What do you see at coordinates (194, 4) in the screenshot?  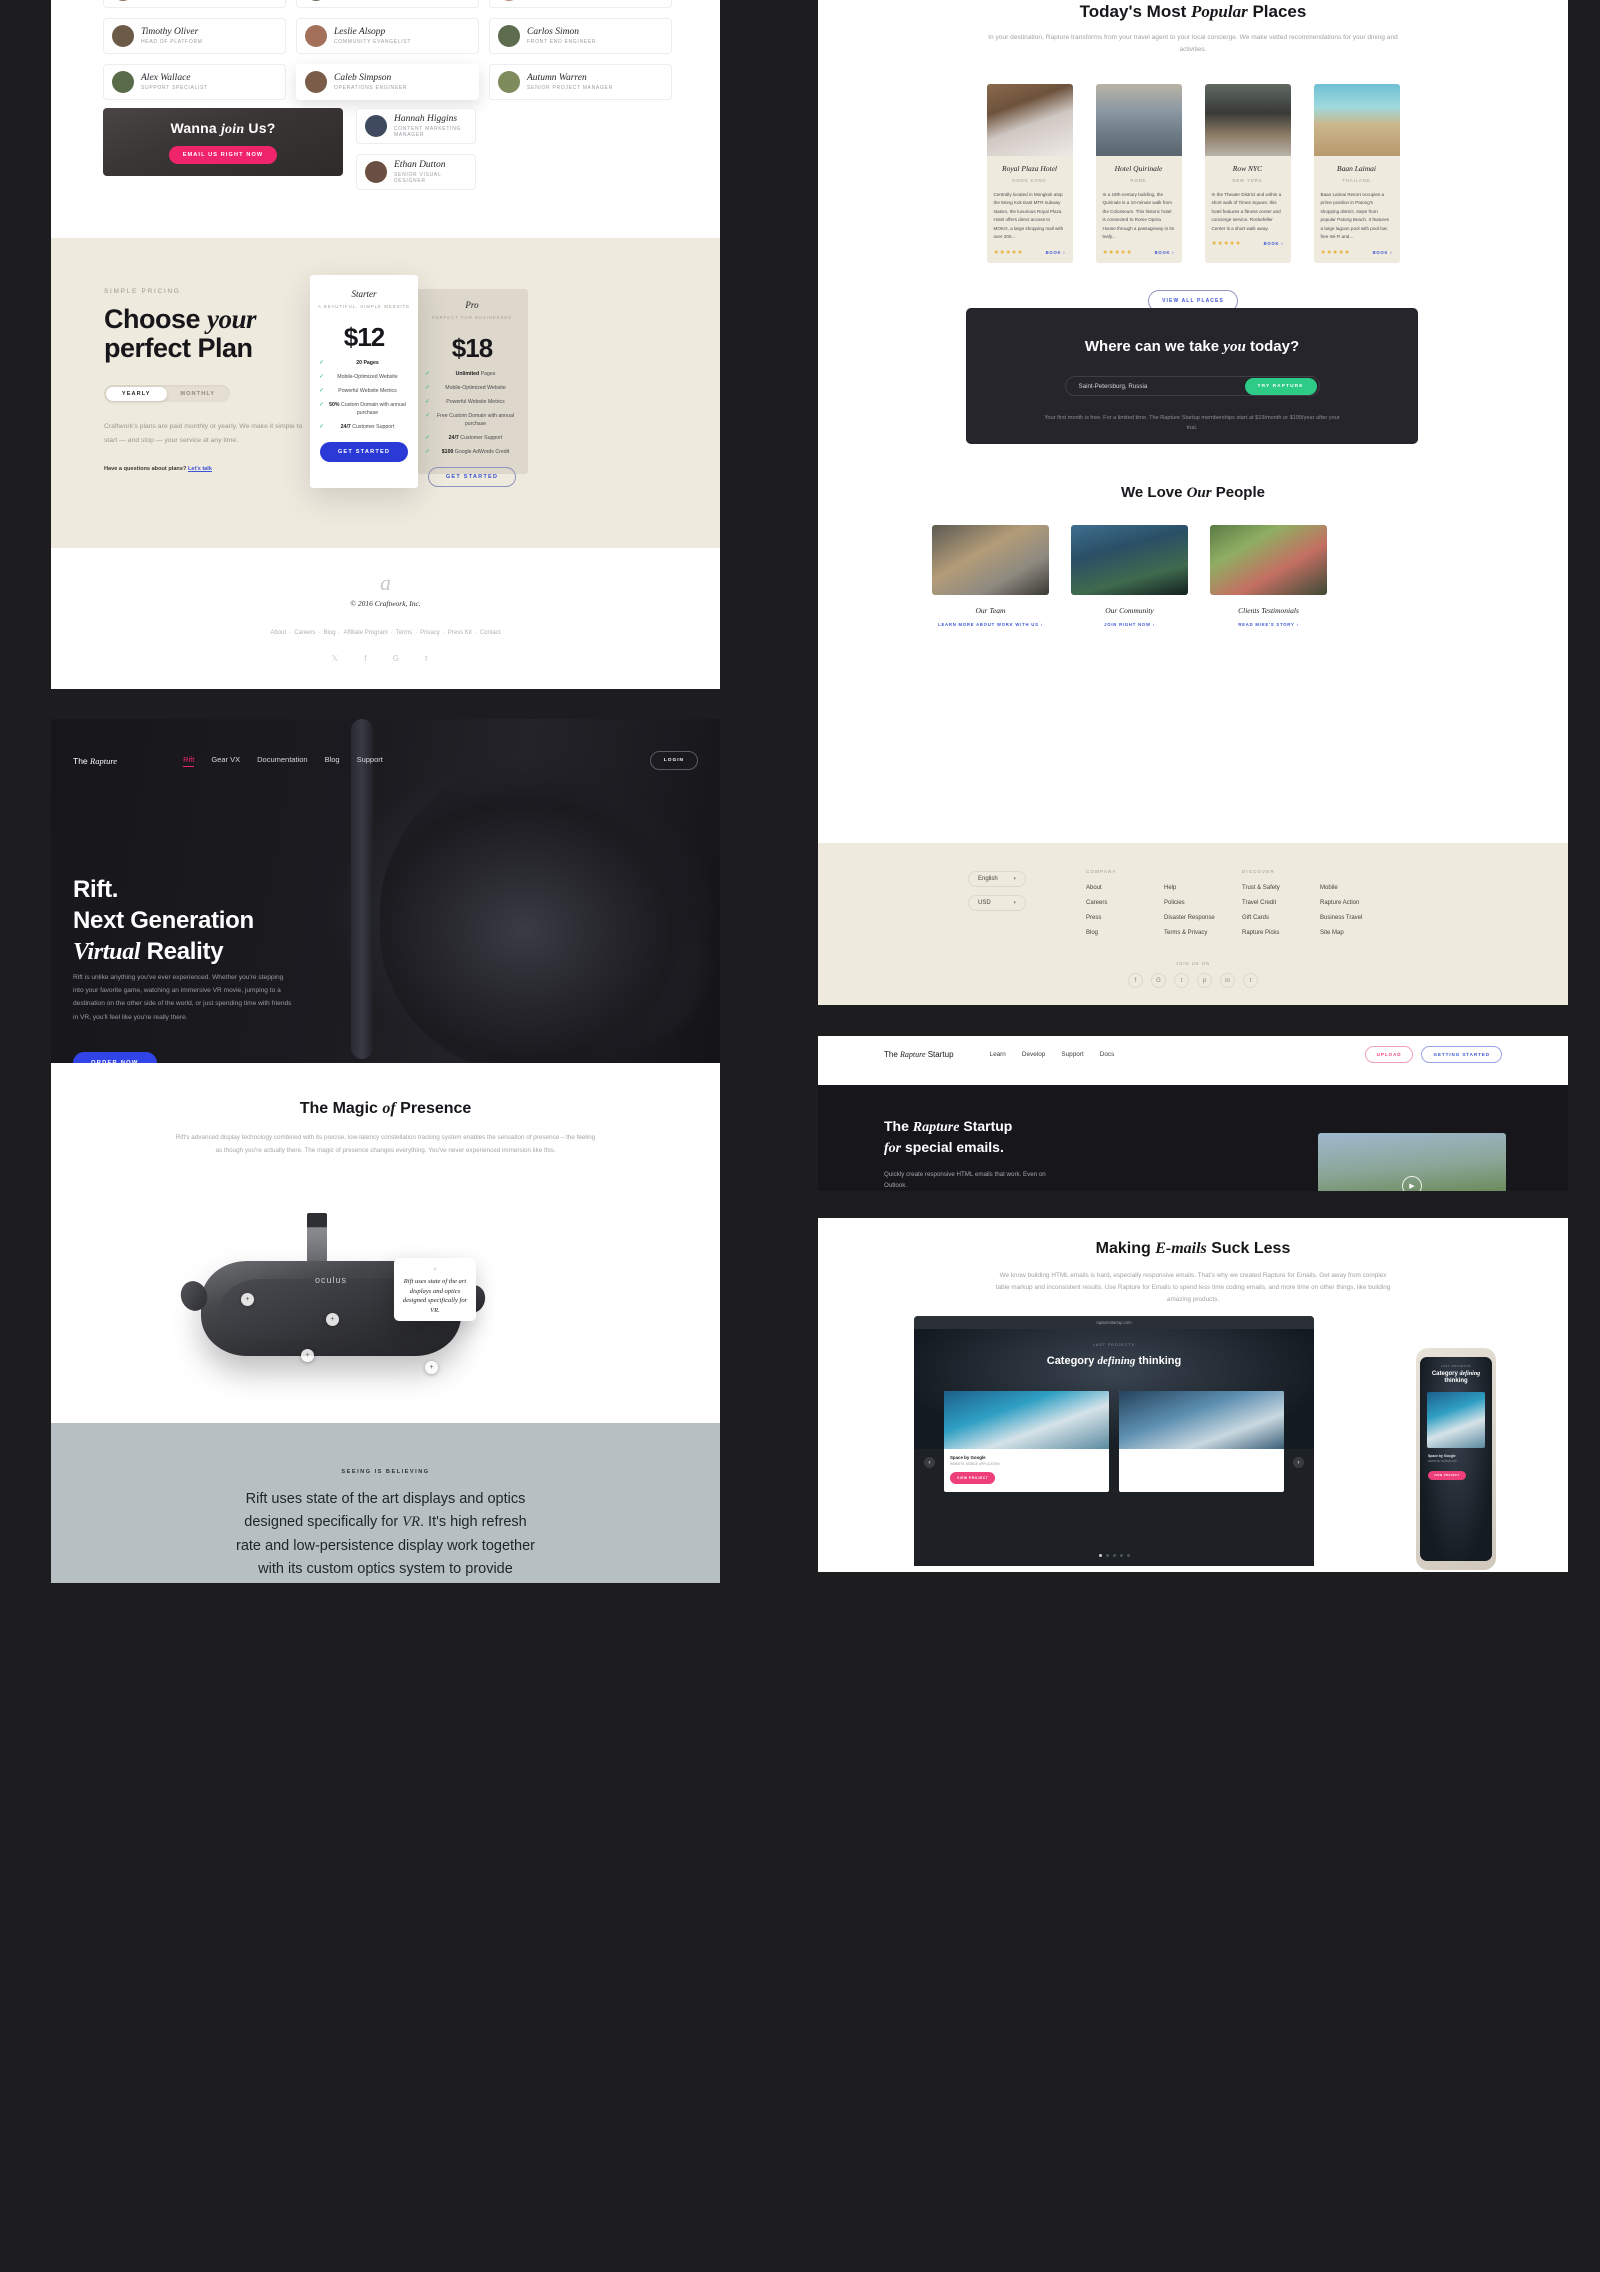 I see `team-member-card: CO-FOUNDER & CEO` at bounding box center [194, 4].